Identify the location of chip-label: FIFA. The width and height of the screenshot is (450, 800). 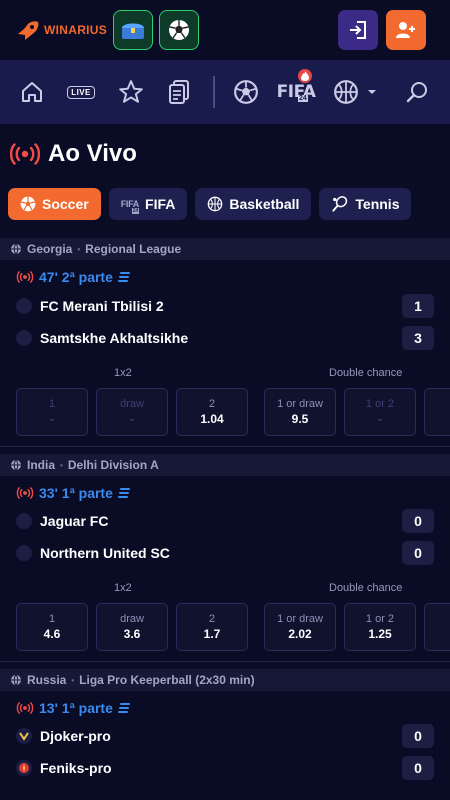
(160, 204).